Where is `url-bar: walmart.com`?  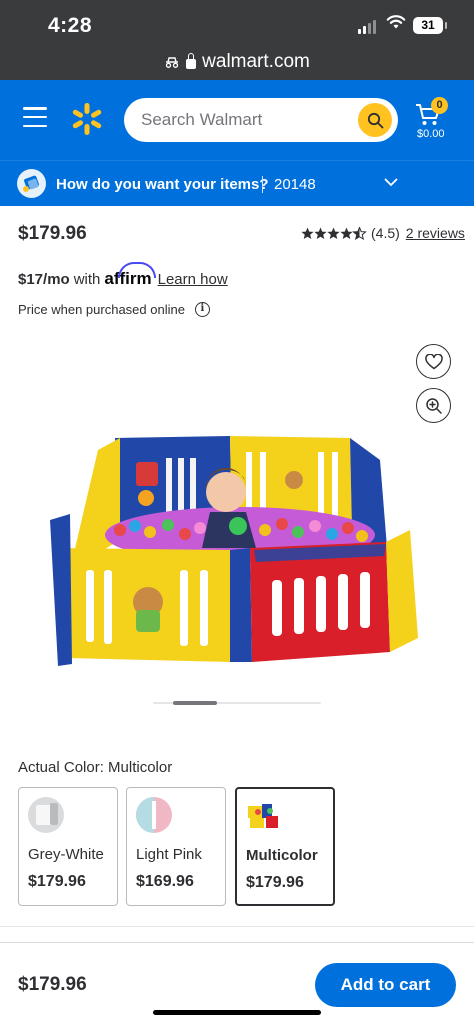 url-bar: walmart.com is located at coordinates (237, 62).